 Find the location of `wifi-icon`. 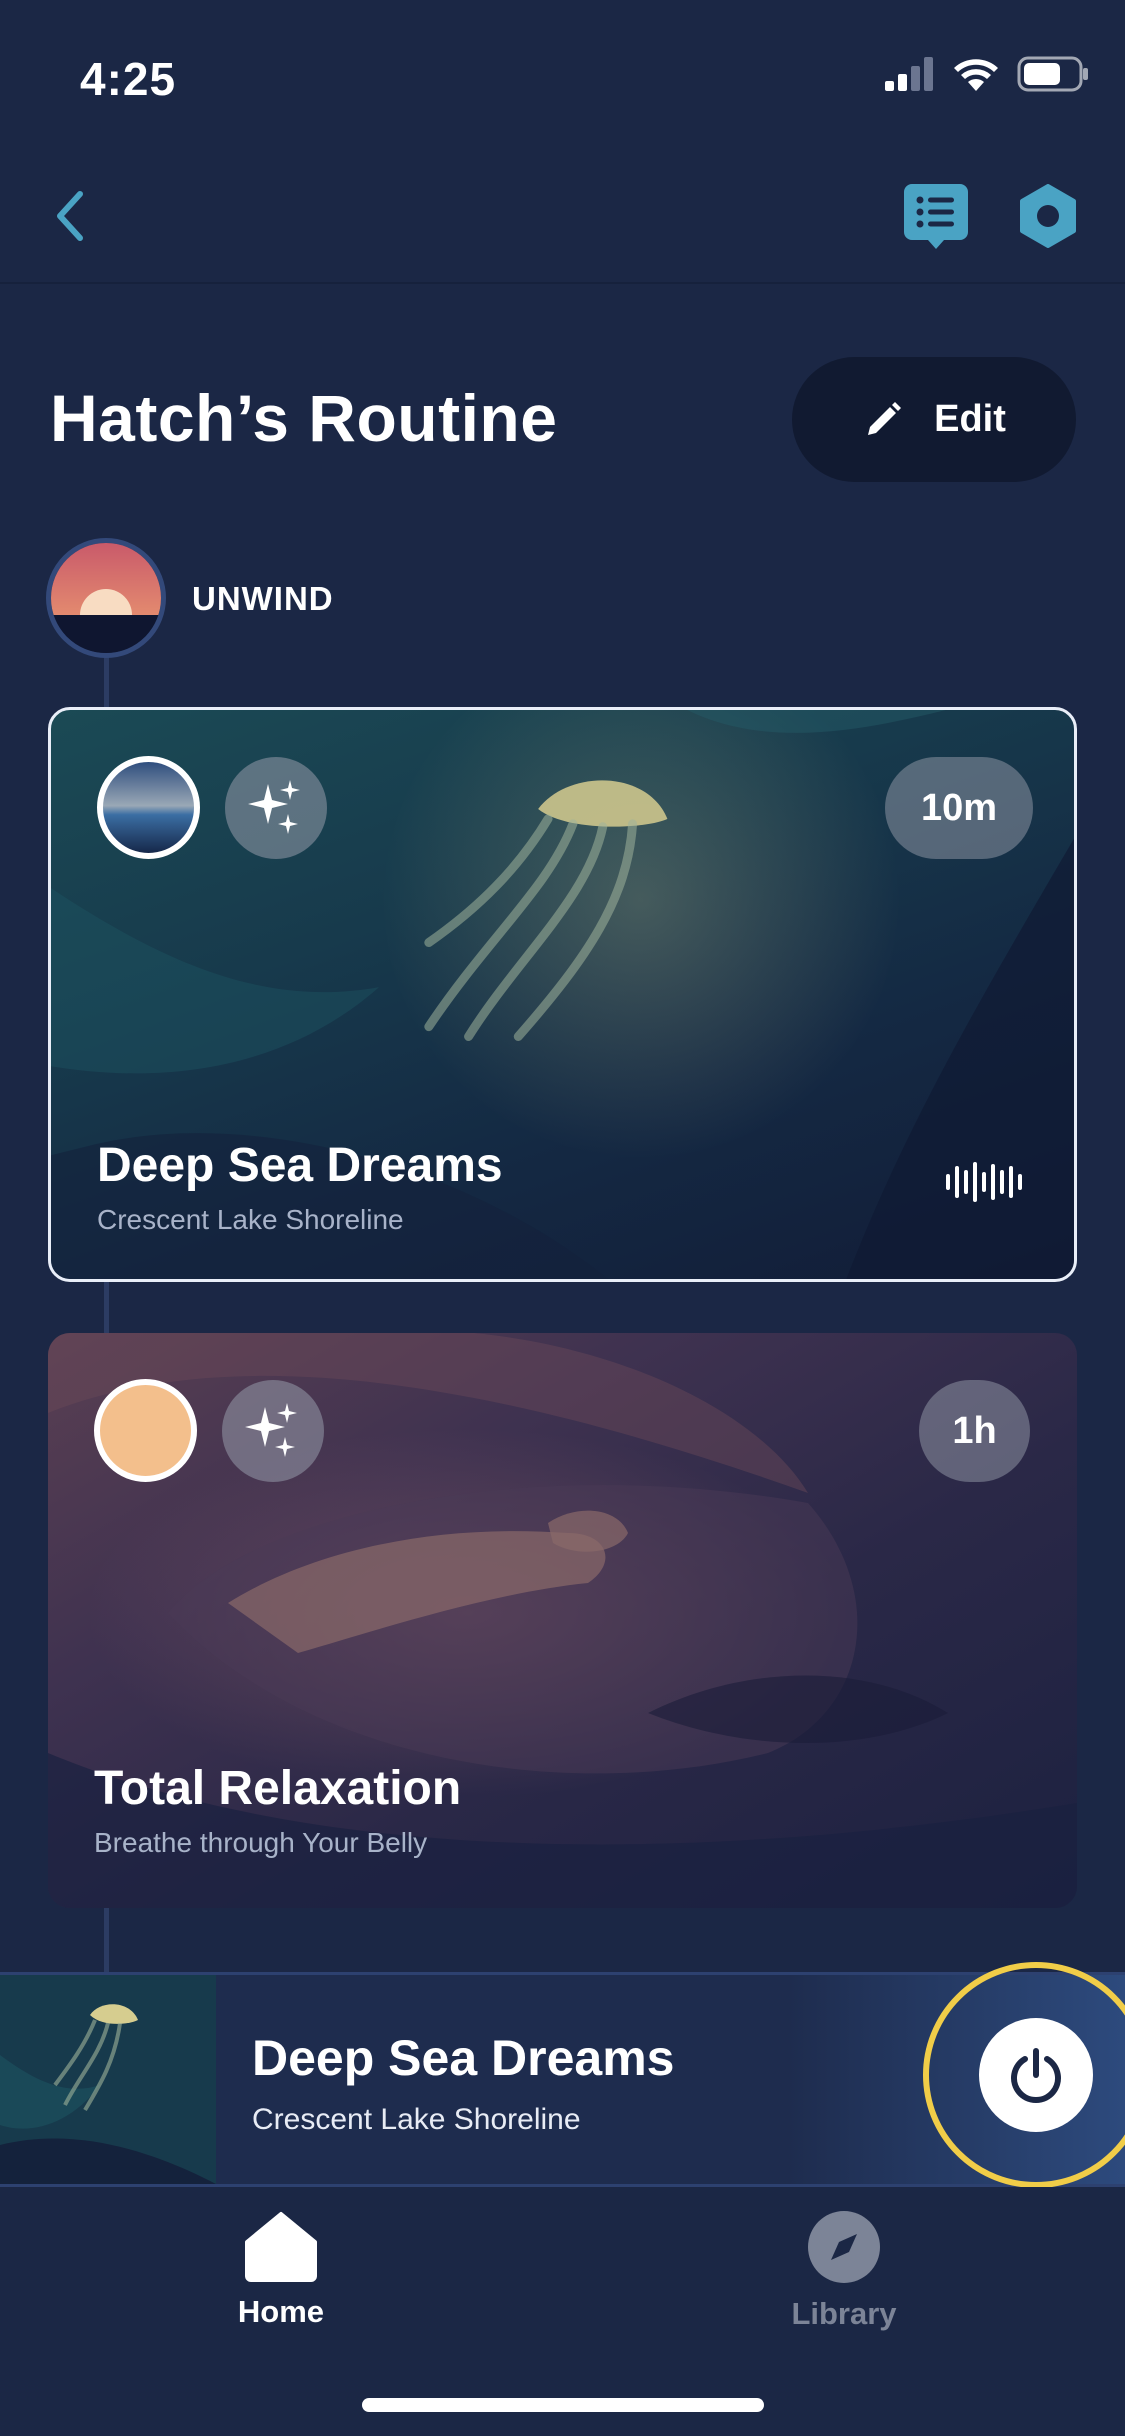

wifi-icon is located at coordinates (976, 75).